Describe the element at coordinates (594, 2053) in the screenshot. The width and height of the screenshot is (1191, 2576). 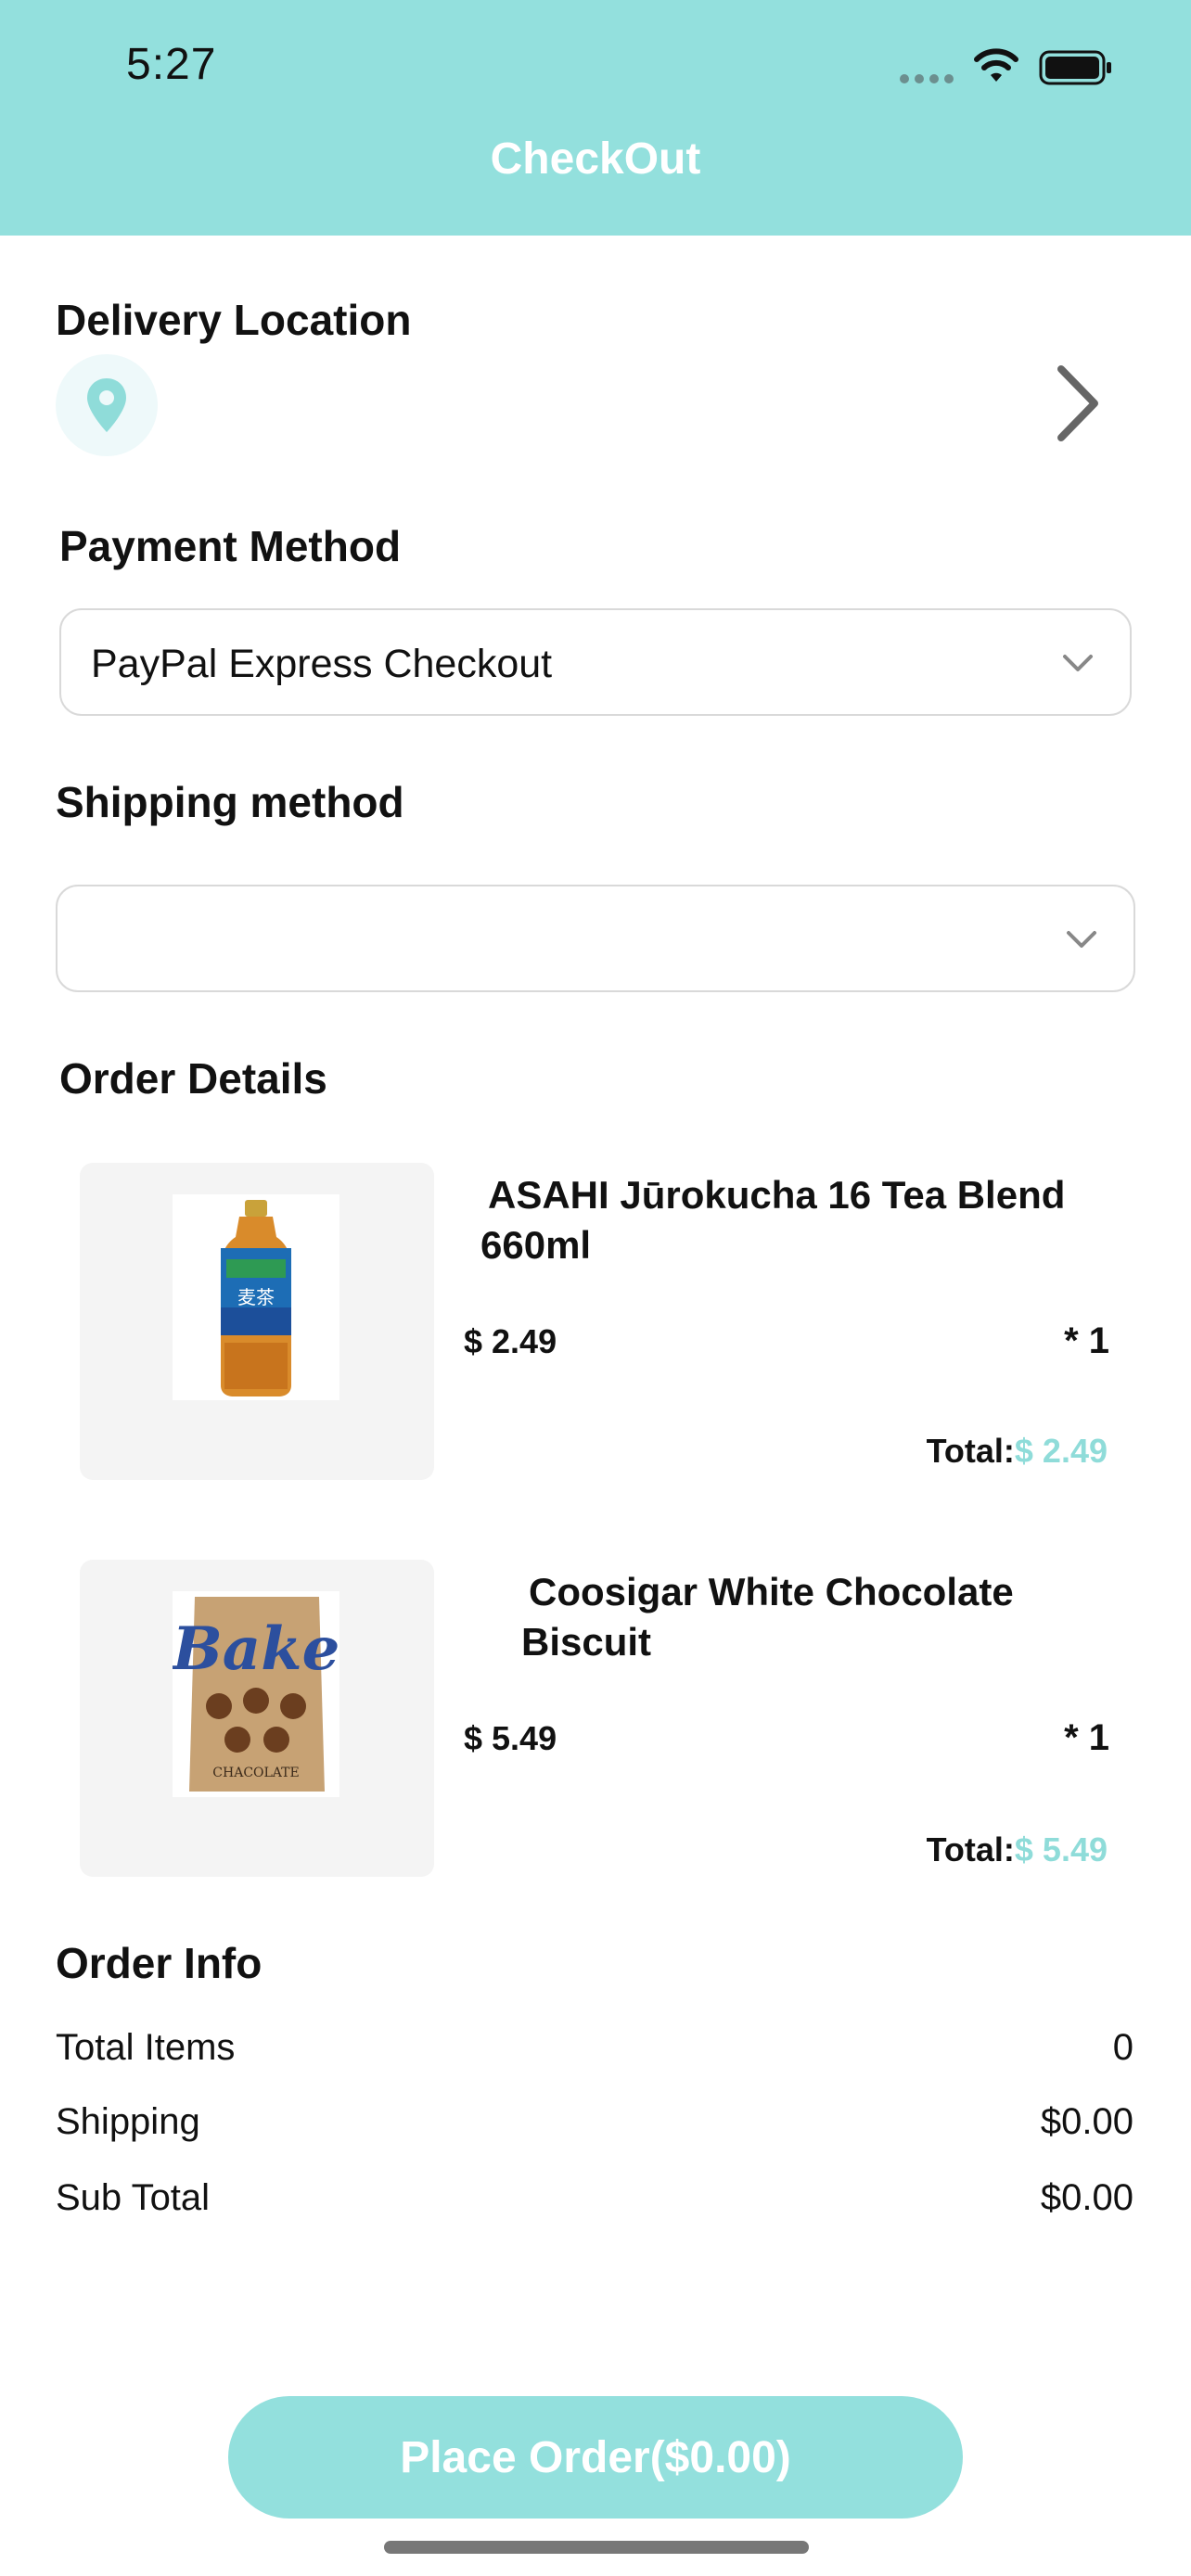
I see `info-row-total-items: Total Items 0` at that location.